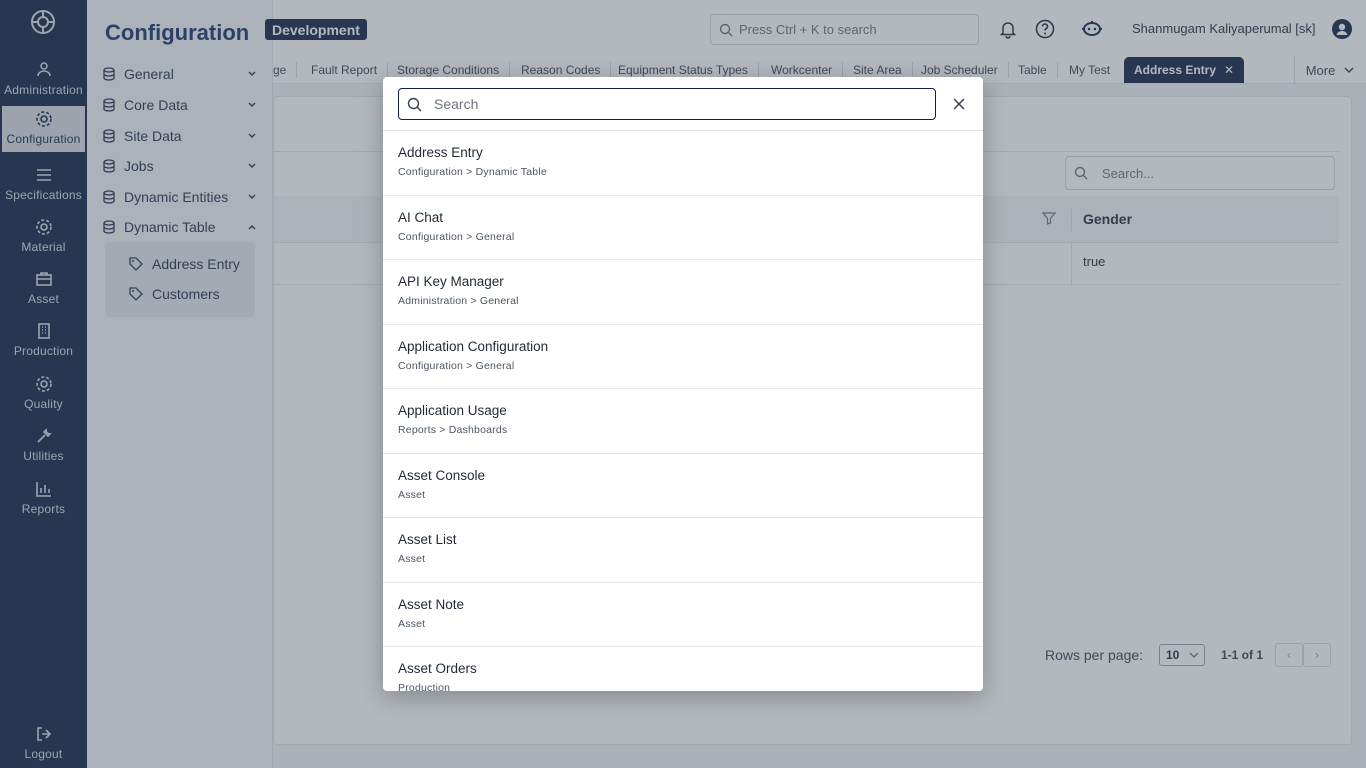 The height and width of the screenshot is (768, 1366). What do you see at coordinates (424, 686) in the screenshot?
I see `result-path: Production` at bounding box center [424, 686].